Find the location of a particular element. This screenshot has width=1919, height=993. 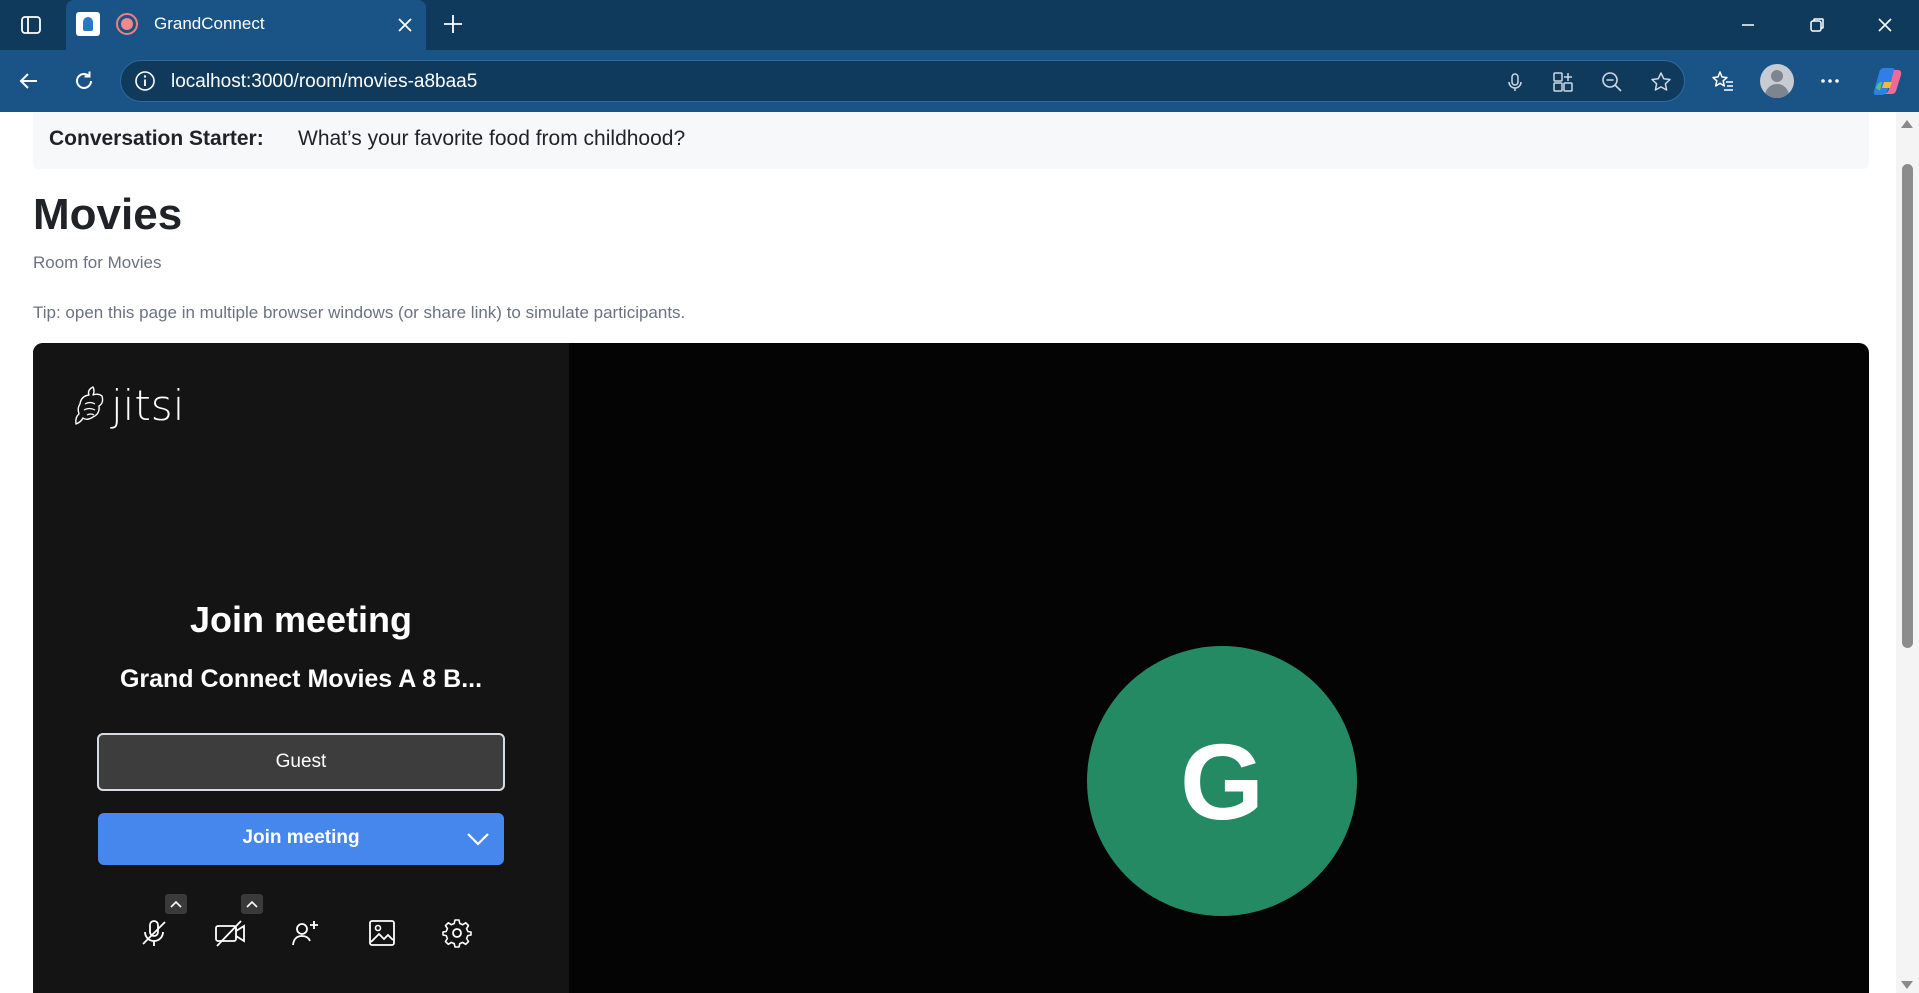

close-window-button is located at coordinates (1885, 25).